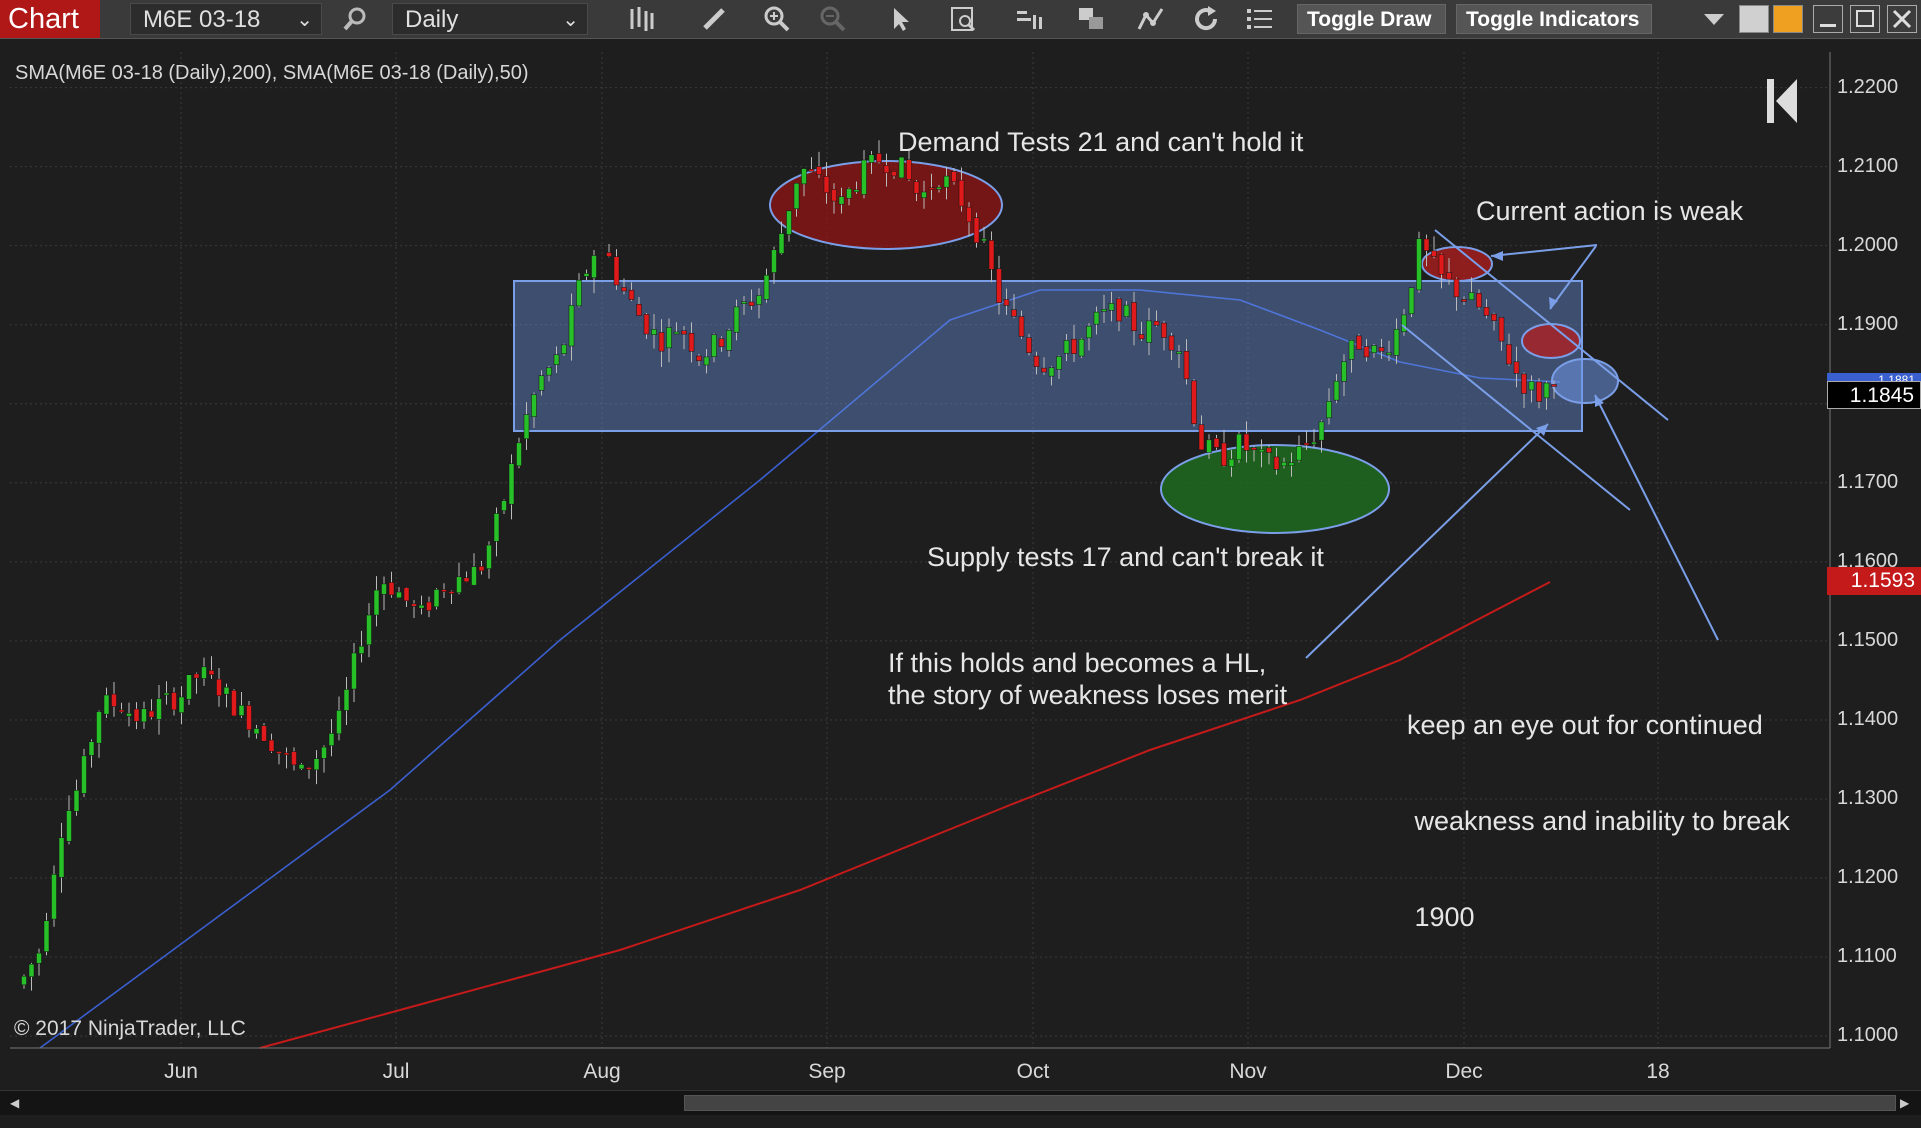  I want to click on zoom-out-icon, so click(833, 19).